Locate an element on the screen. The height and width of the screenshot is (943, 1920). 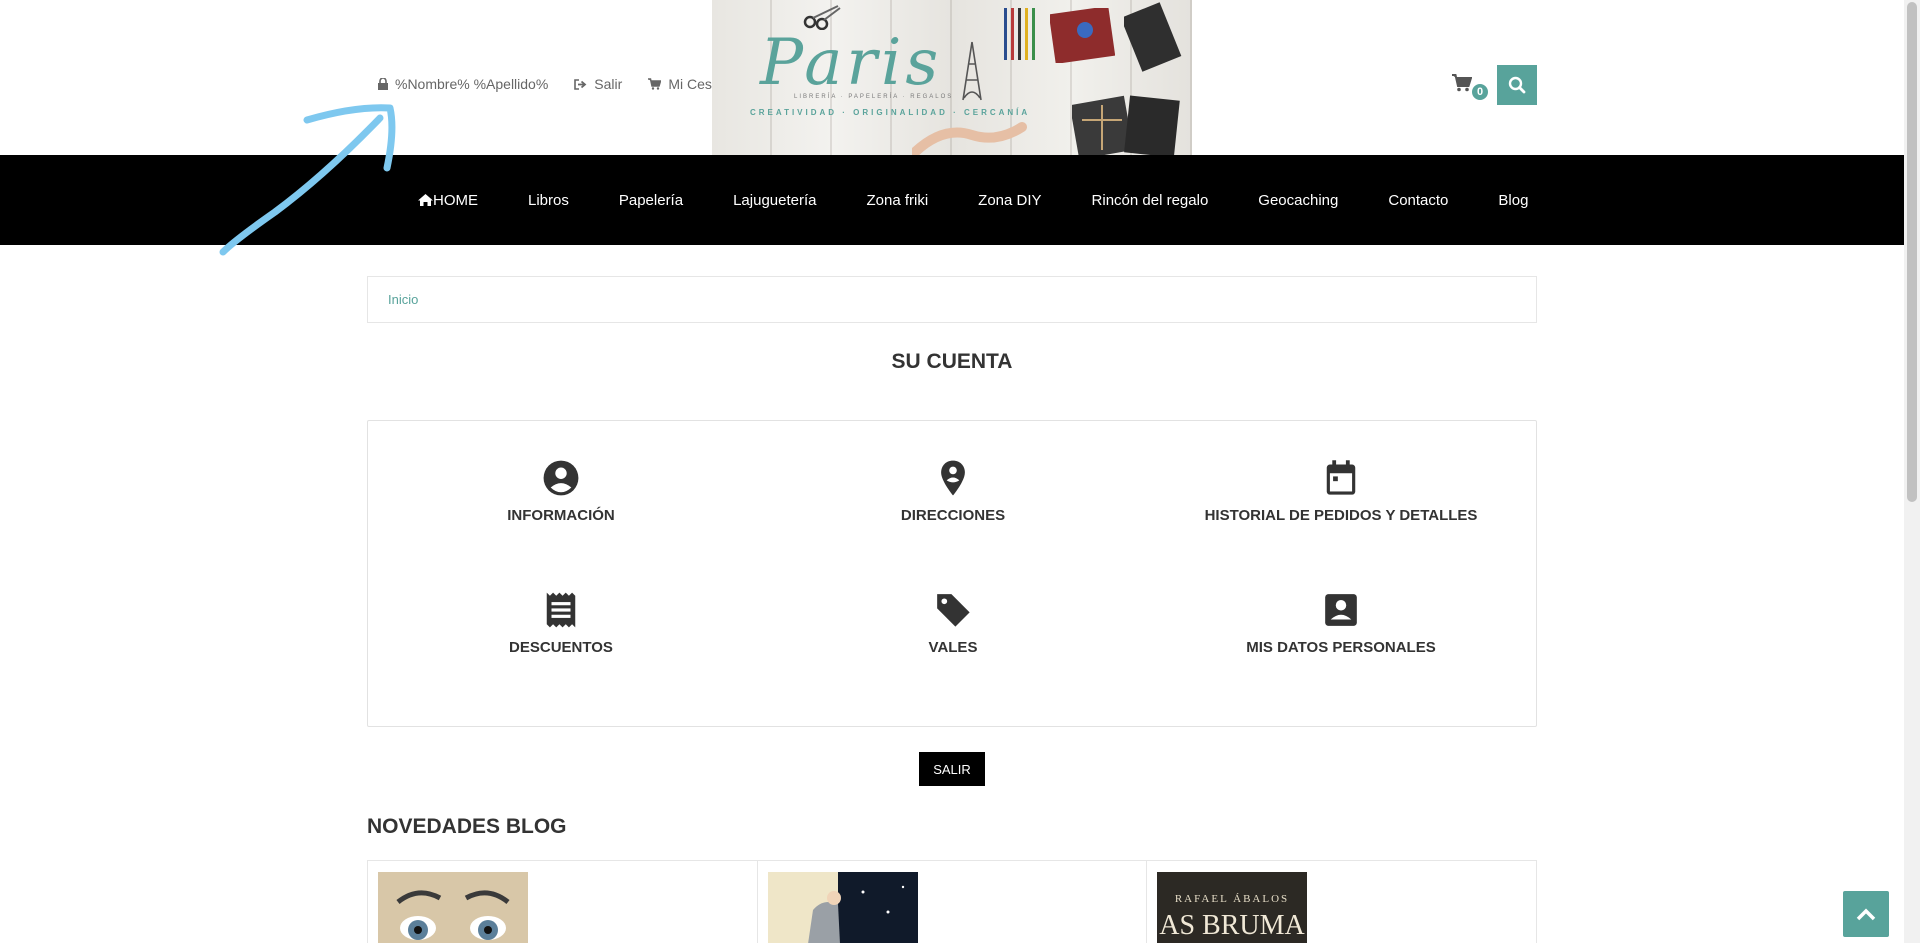
chevron-up-icon is located at coordinates (1866, 914).